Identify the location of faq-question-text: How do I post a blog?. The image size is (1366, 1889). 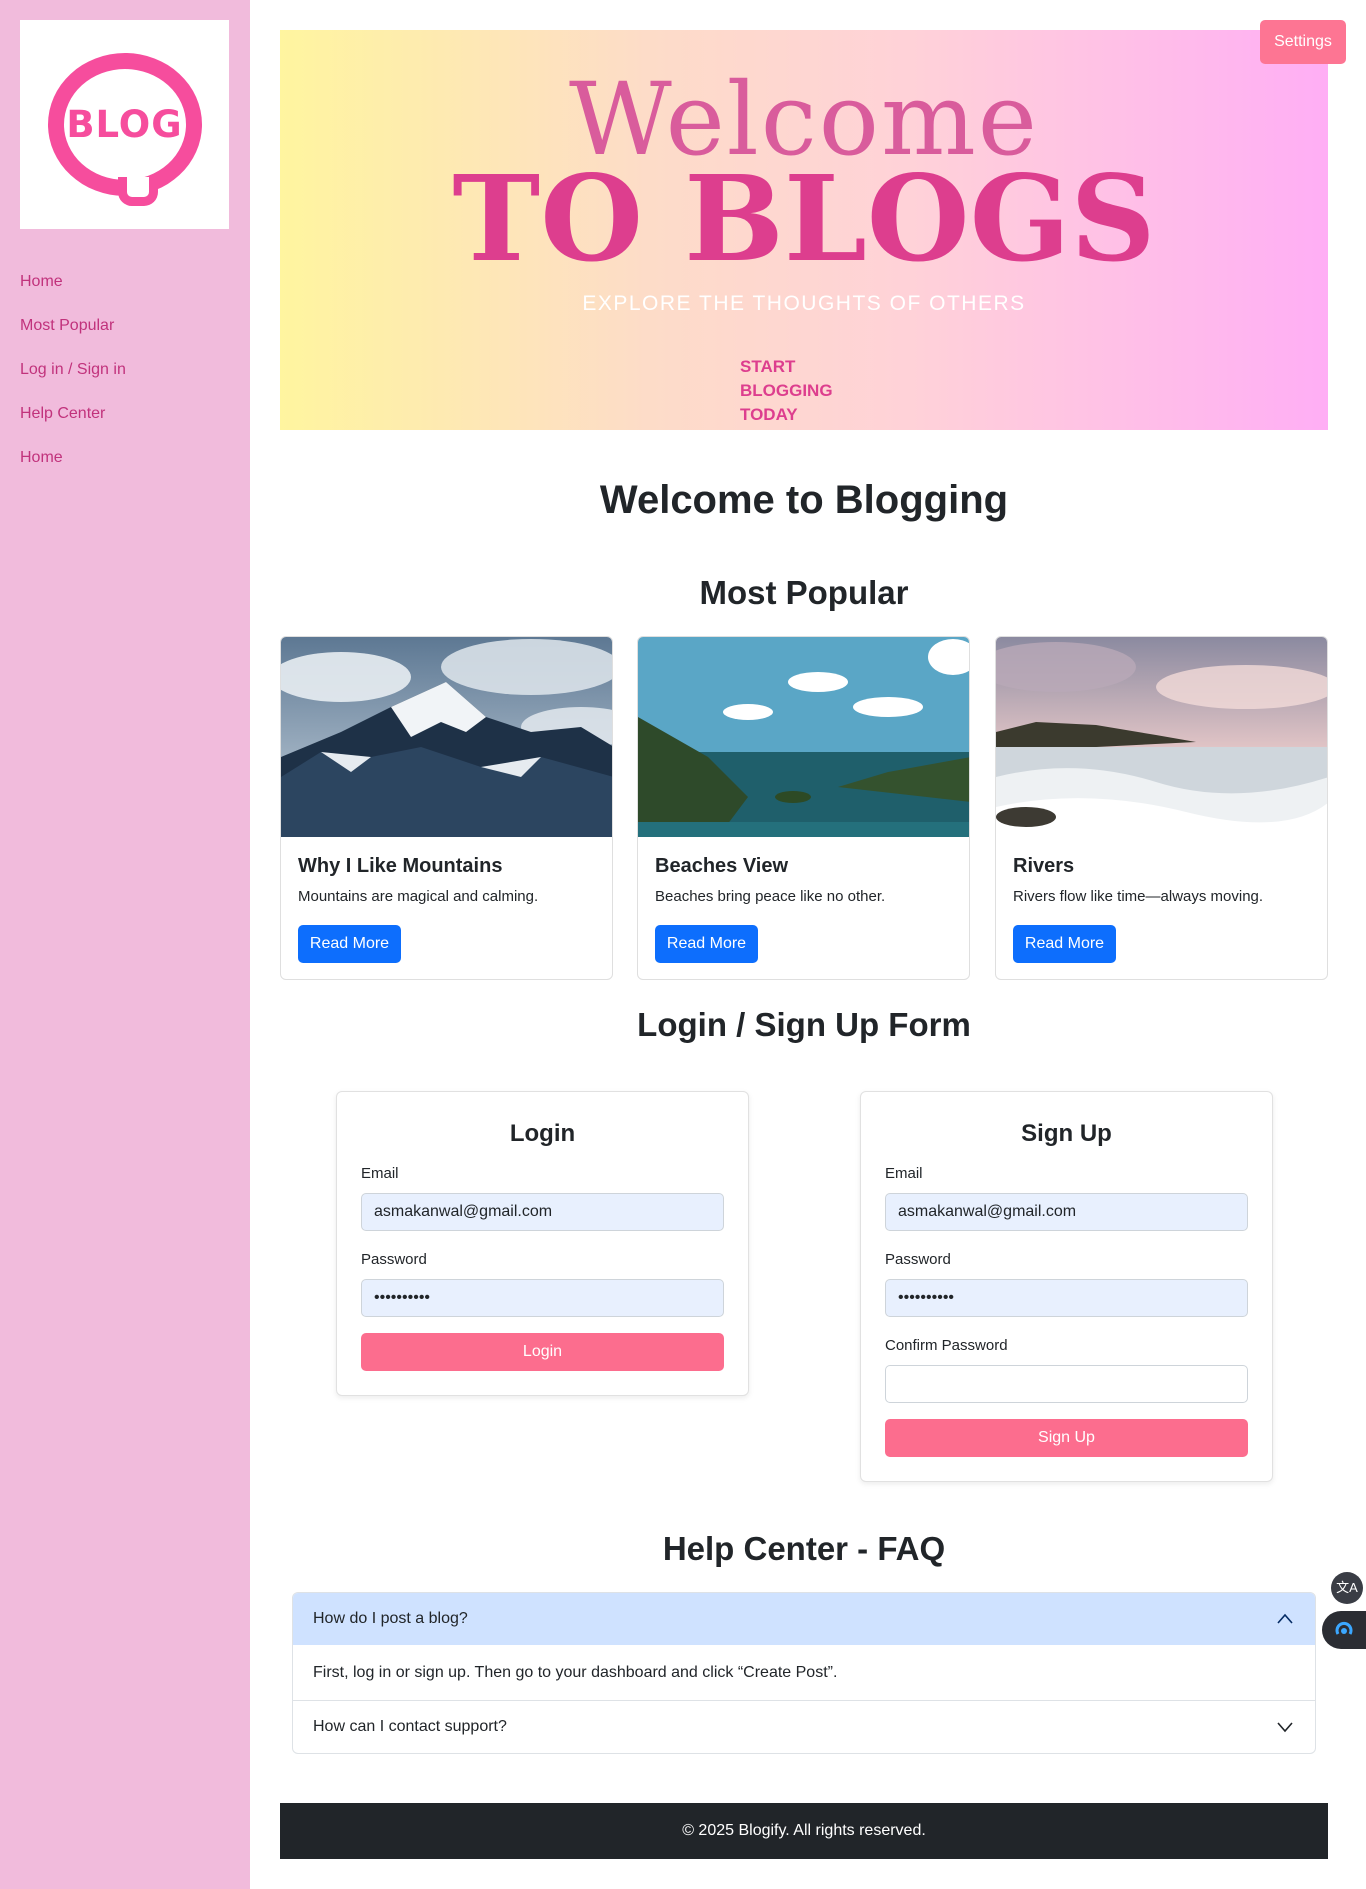
(390, 1618).